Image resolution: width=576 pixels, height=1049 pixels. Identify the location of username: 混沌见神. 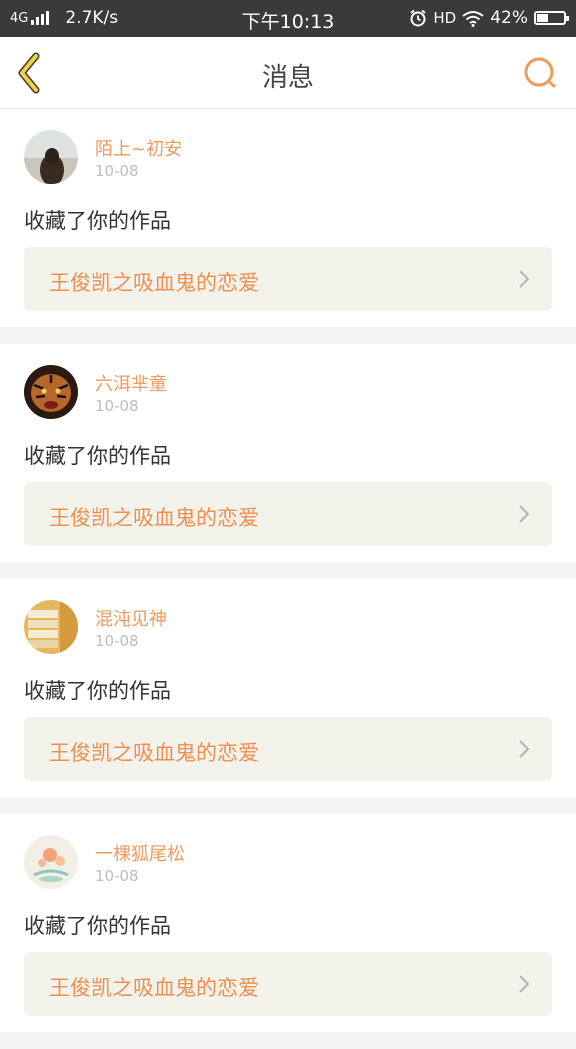
(131, 618).